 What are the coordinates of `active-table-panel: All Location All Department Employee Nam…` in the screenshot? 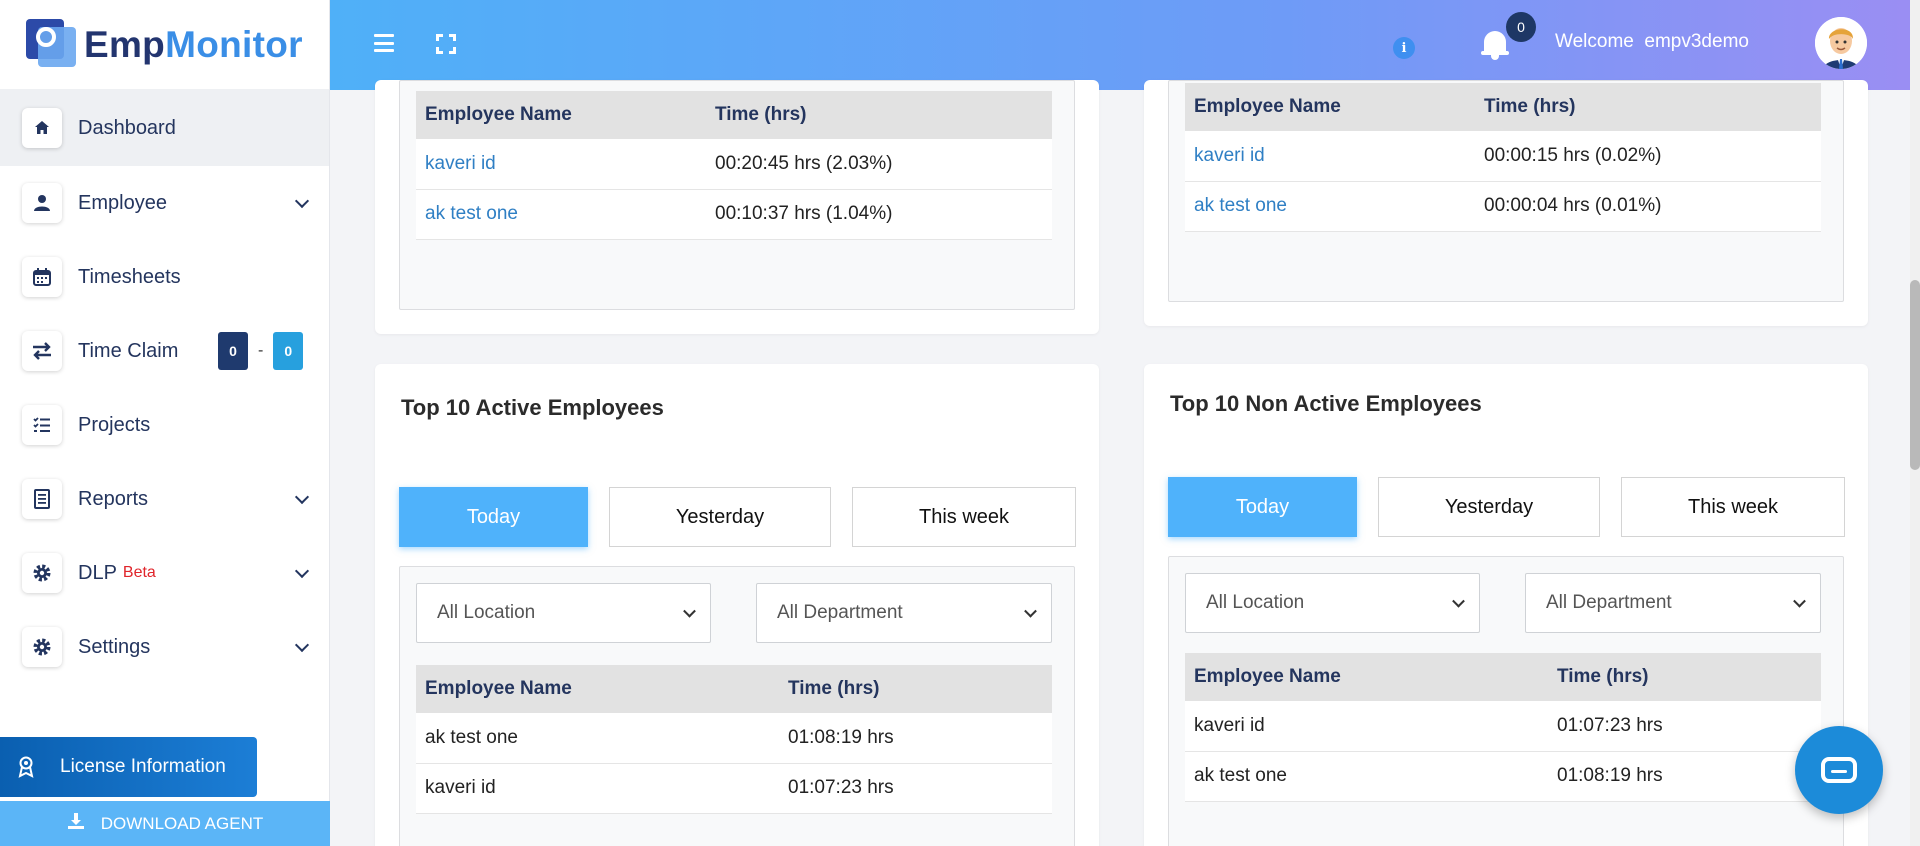 It's located at (737, 706).